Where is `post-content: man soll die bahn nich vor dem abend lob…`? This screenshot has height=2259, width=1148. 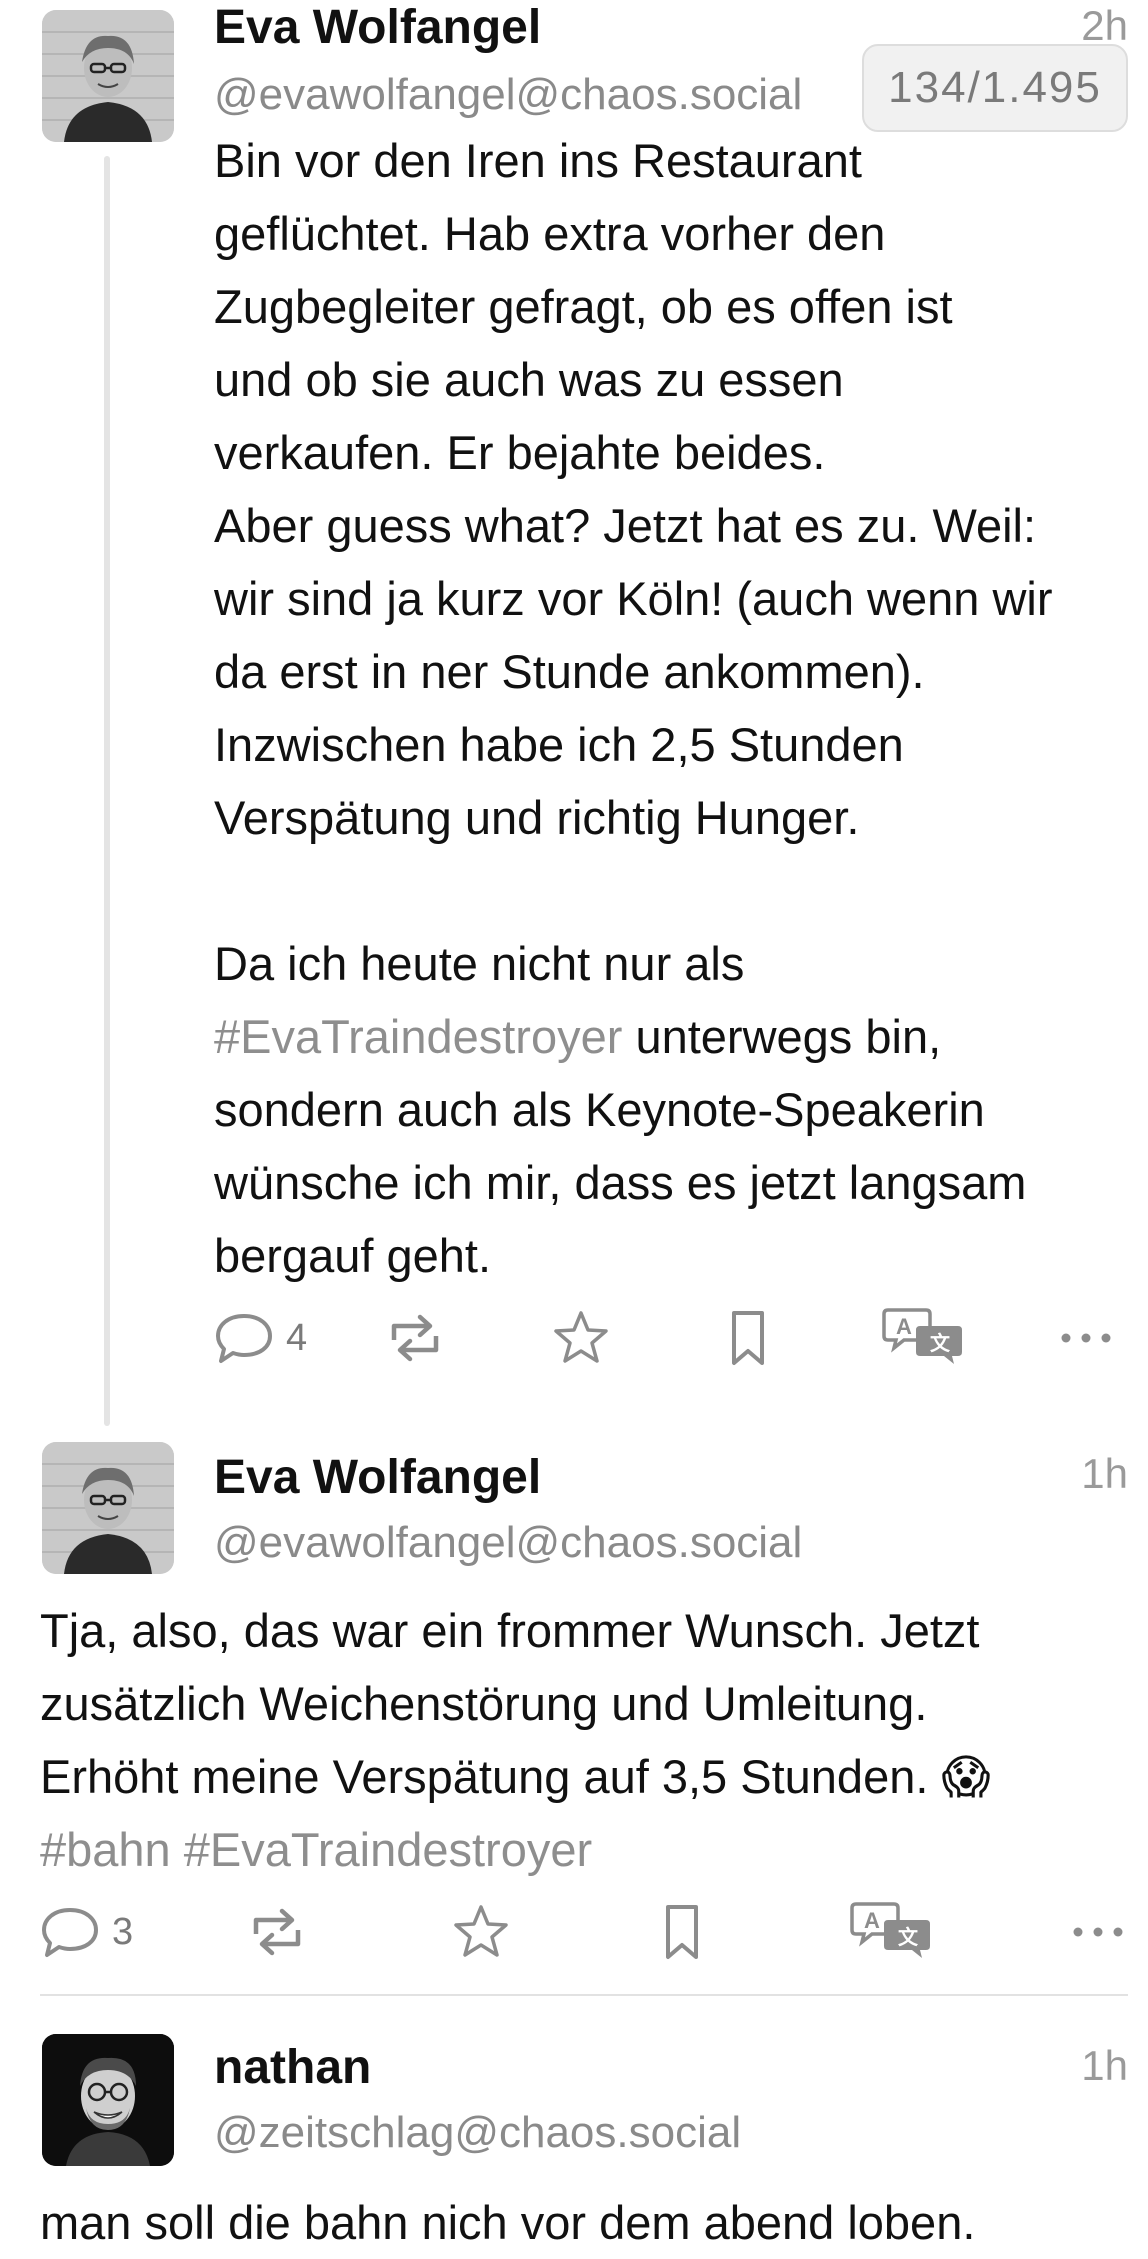
post-content: man soll die bahn nich vor dem abend lob… is located at coordinates (507, 2222).